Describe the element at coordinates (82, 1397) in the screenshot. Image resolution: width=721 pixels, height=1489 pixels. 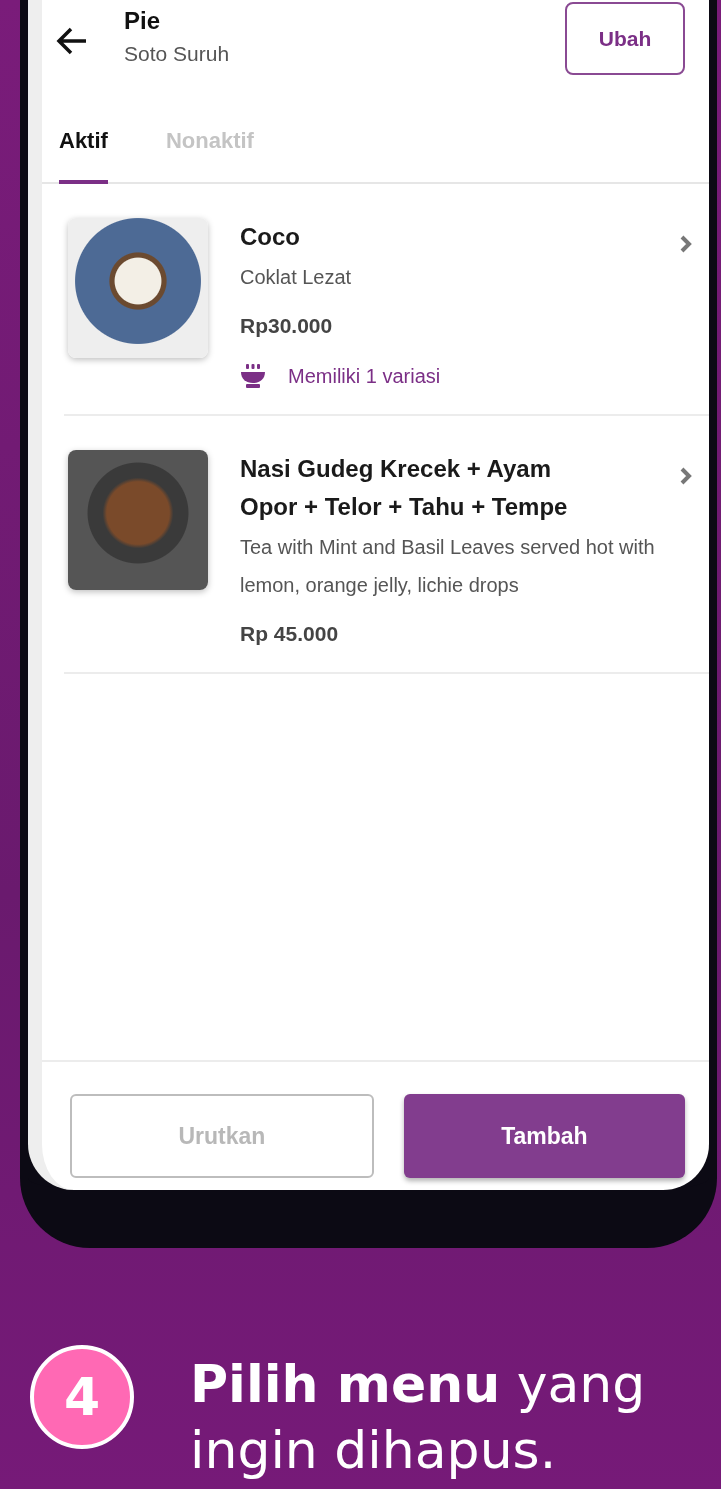
I see `step-number: 4` at that location.